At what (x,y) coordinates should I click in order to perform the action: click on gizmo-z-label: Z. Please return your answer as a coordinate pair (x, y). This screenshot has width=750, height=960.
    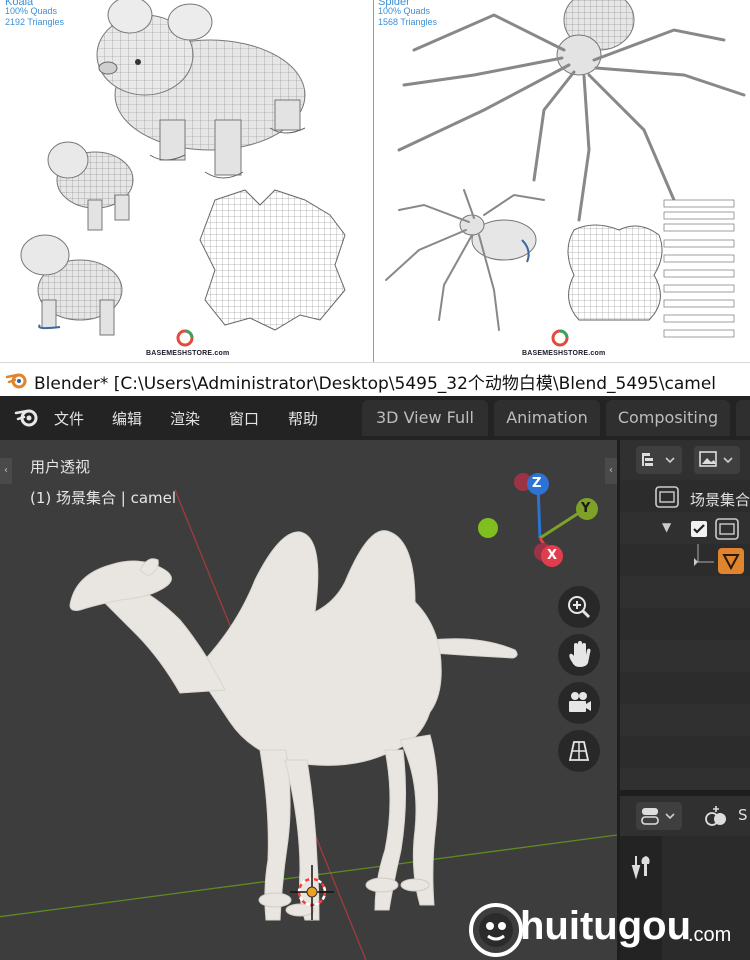
    Looking at the image, I should click on (537, 483).